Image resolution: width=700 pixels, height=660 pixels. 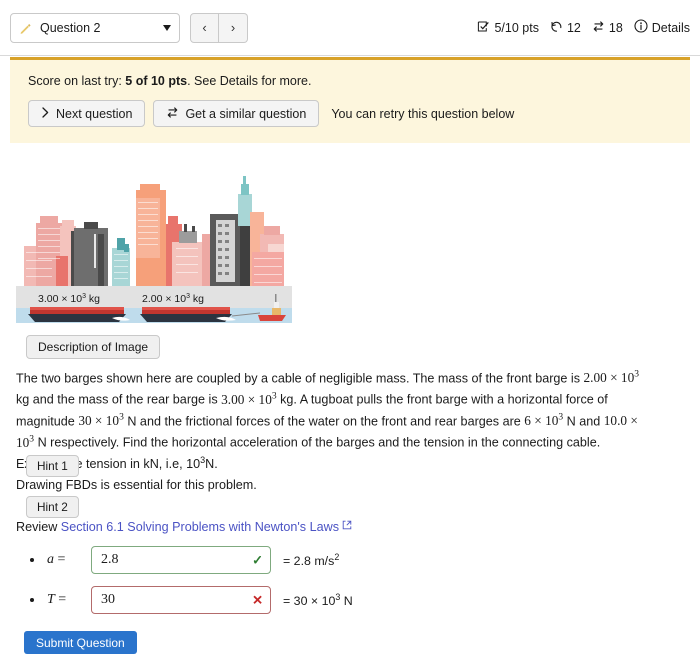 I want to click on tension-input-wrap: ✕, so click(x=181, y=600).